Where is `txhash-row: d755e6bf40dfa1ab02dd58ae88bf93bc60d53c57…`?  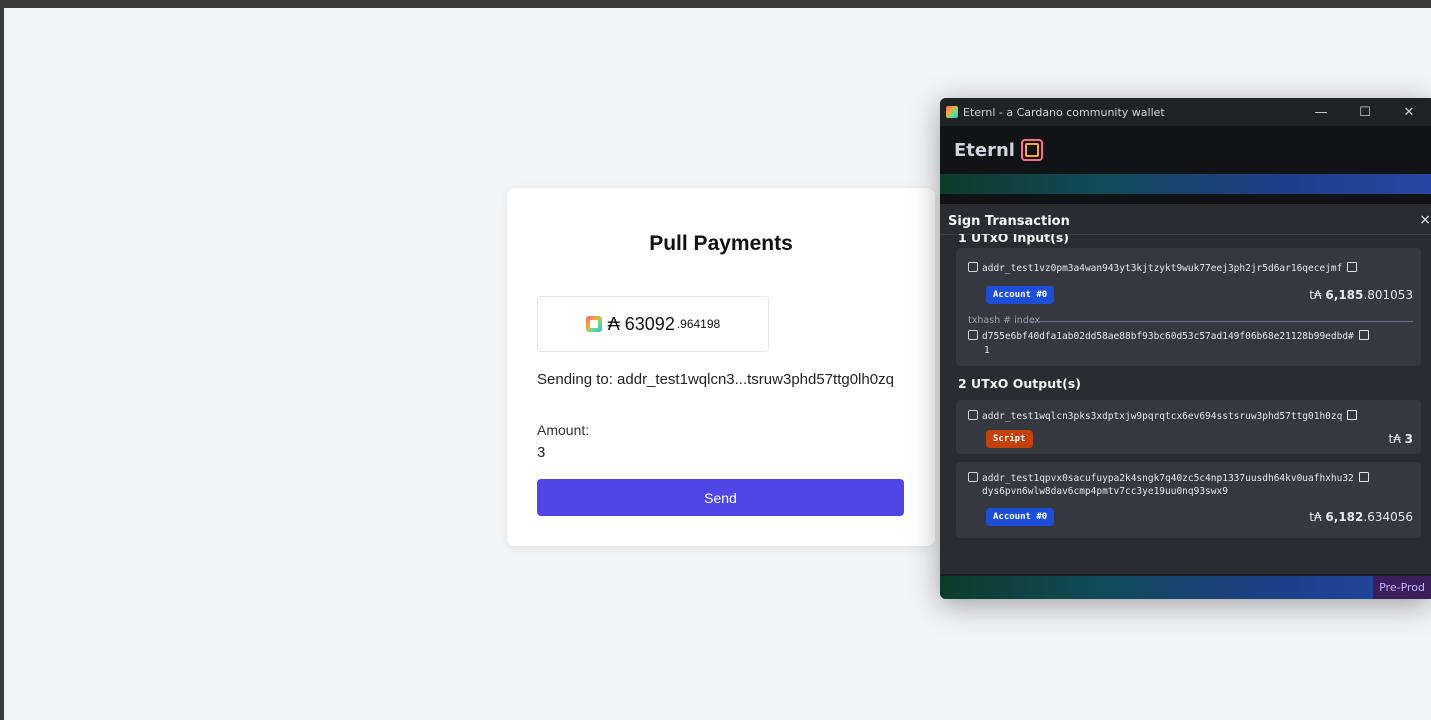 txhash-row: d755e6bf40dfa1ab02dd58ae88bf93bc60d53c57… is located at coordinates (1168, 336).